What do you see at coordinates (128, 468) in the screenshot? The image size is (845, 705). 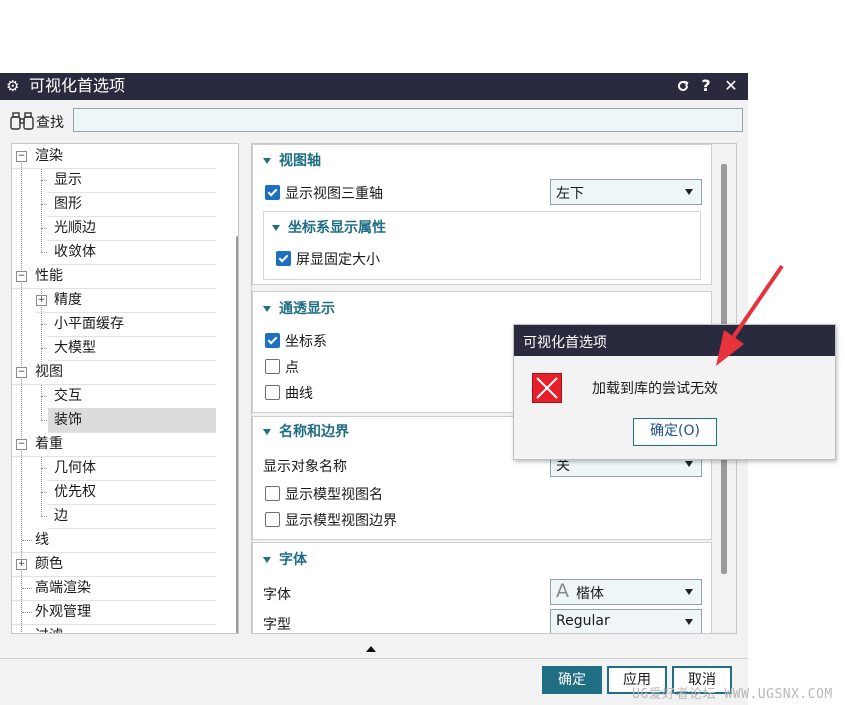 I see `tree-item-geometry: 几何体` at bounding box center [128, 468].